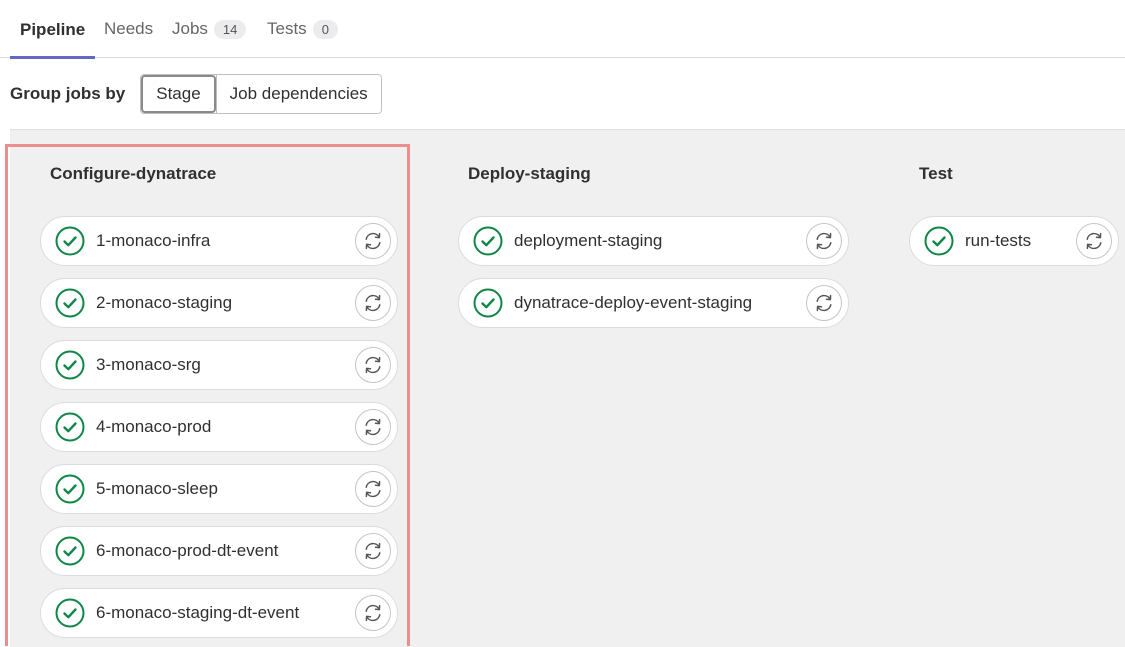  What do you see at coordinates (219, 365) in the screenshot?
I see `job-item: 3-monaco-srg` at bounding box center [219, 365].